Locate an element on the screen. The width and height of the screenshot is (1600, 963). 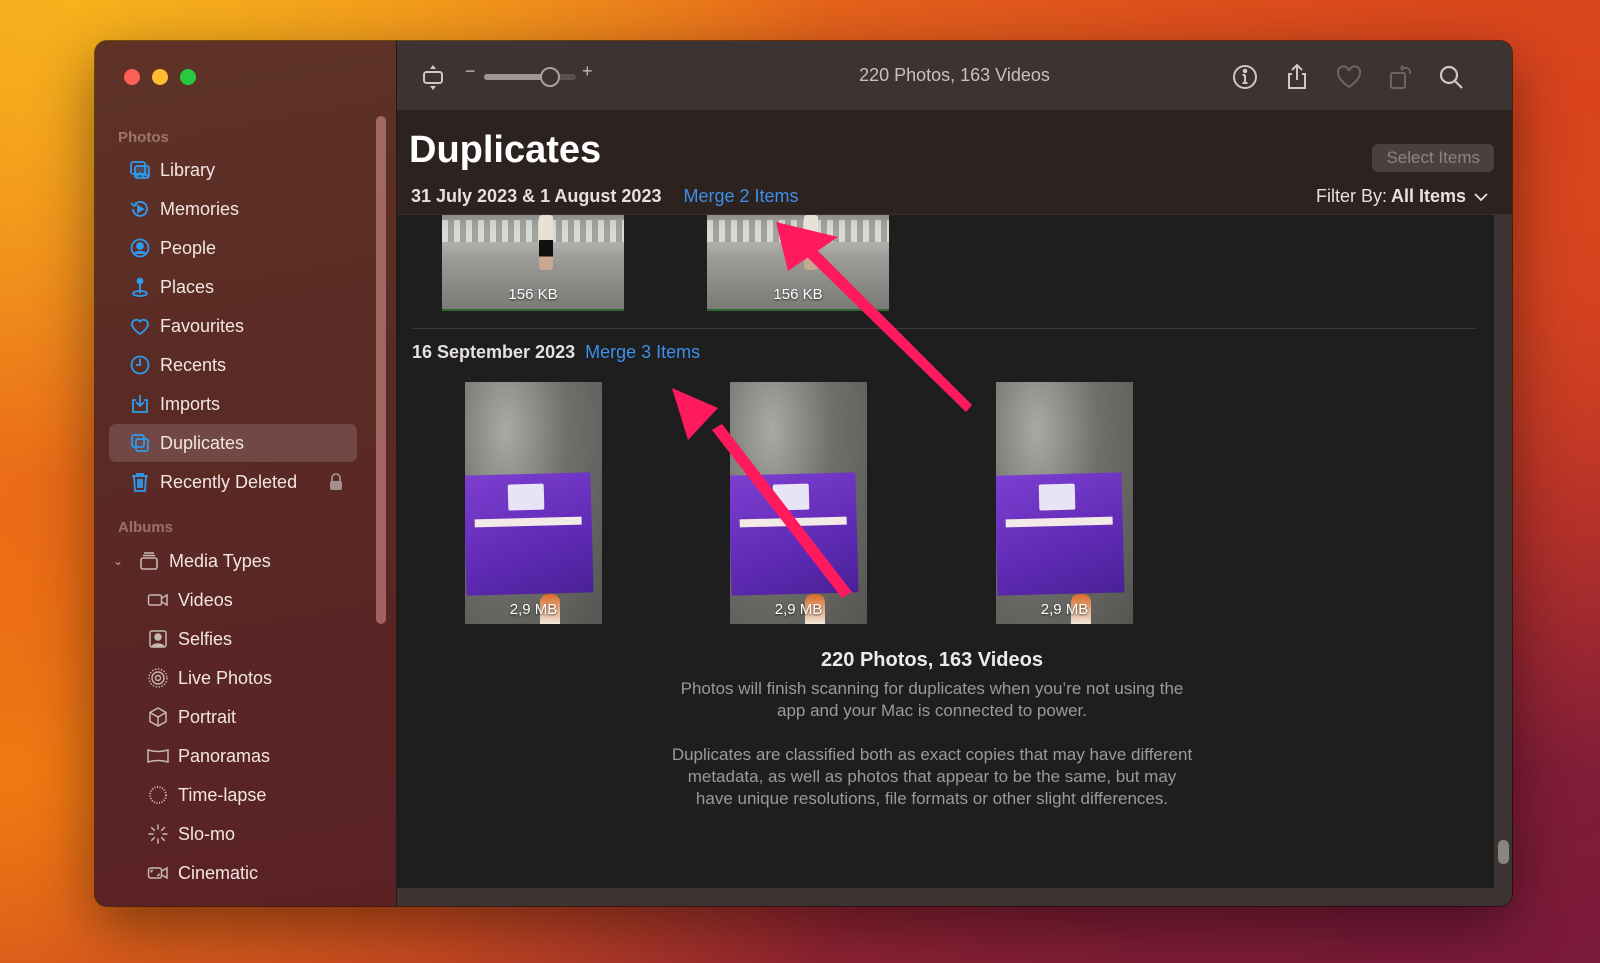
sidebar-item-panoramas: Panoramas is located at coordinates (233, 756).